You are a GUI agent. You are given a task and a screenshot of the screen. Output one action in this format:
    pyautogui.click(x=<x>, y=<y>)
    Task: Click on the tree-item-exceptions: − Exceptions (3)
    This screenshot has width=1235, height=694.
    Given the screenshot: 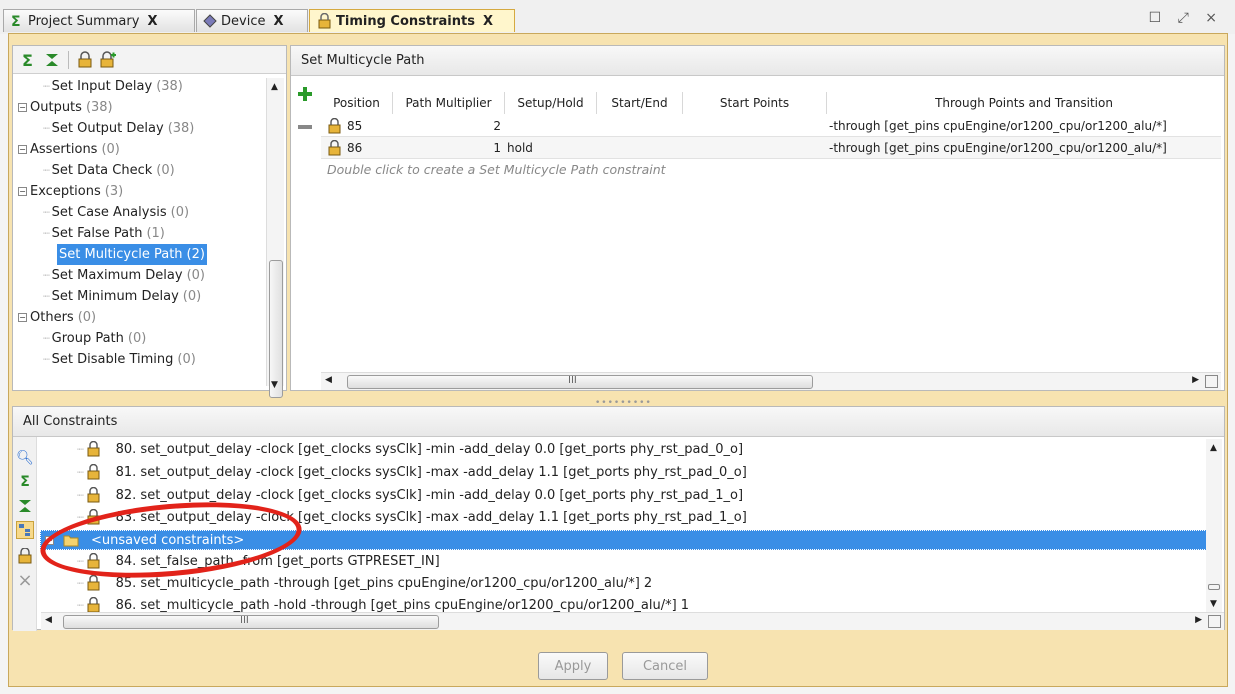 What is the action you would take?
    pyautogui.click(x=70, y=191)
    